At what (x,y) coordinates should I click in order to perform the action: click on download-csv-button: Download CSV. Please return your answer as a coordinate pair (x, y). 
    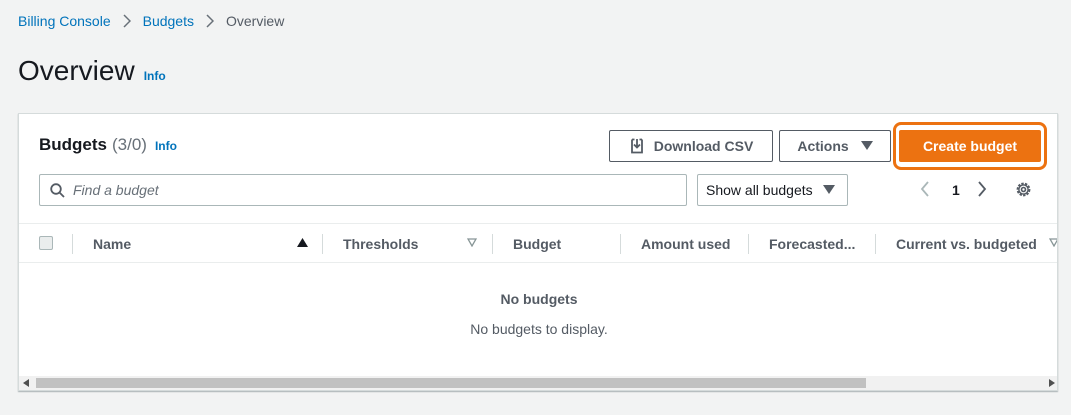
    Looking at the image, I should click on (691, 146).